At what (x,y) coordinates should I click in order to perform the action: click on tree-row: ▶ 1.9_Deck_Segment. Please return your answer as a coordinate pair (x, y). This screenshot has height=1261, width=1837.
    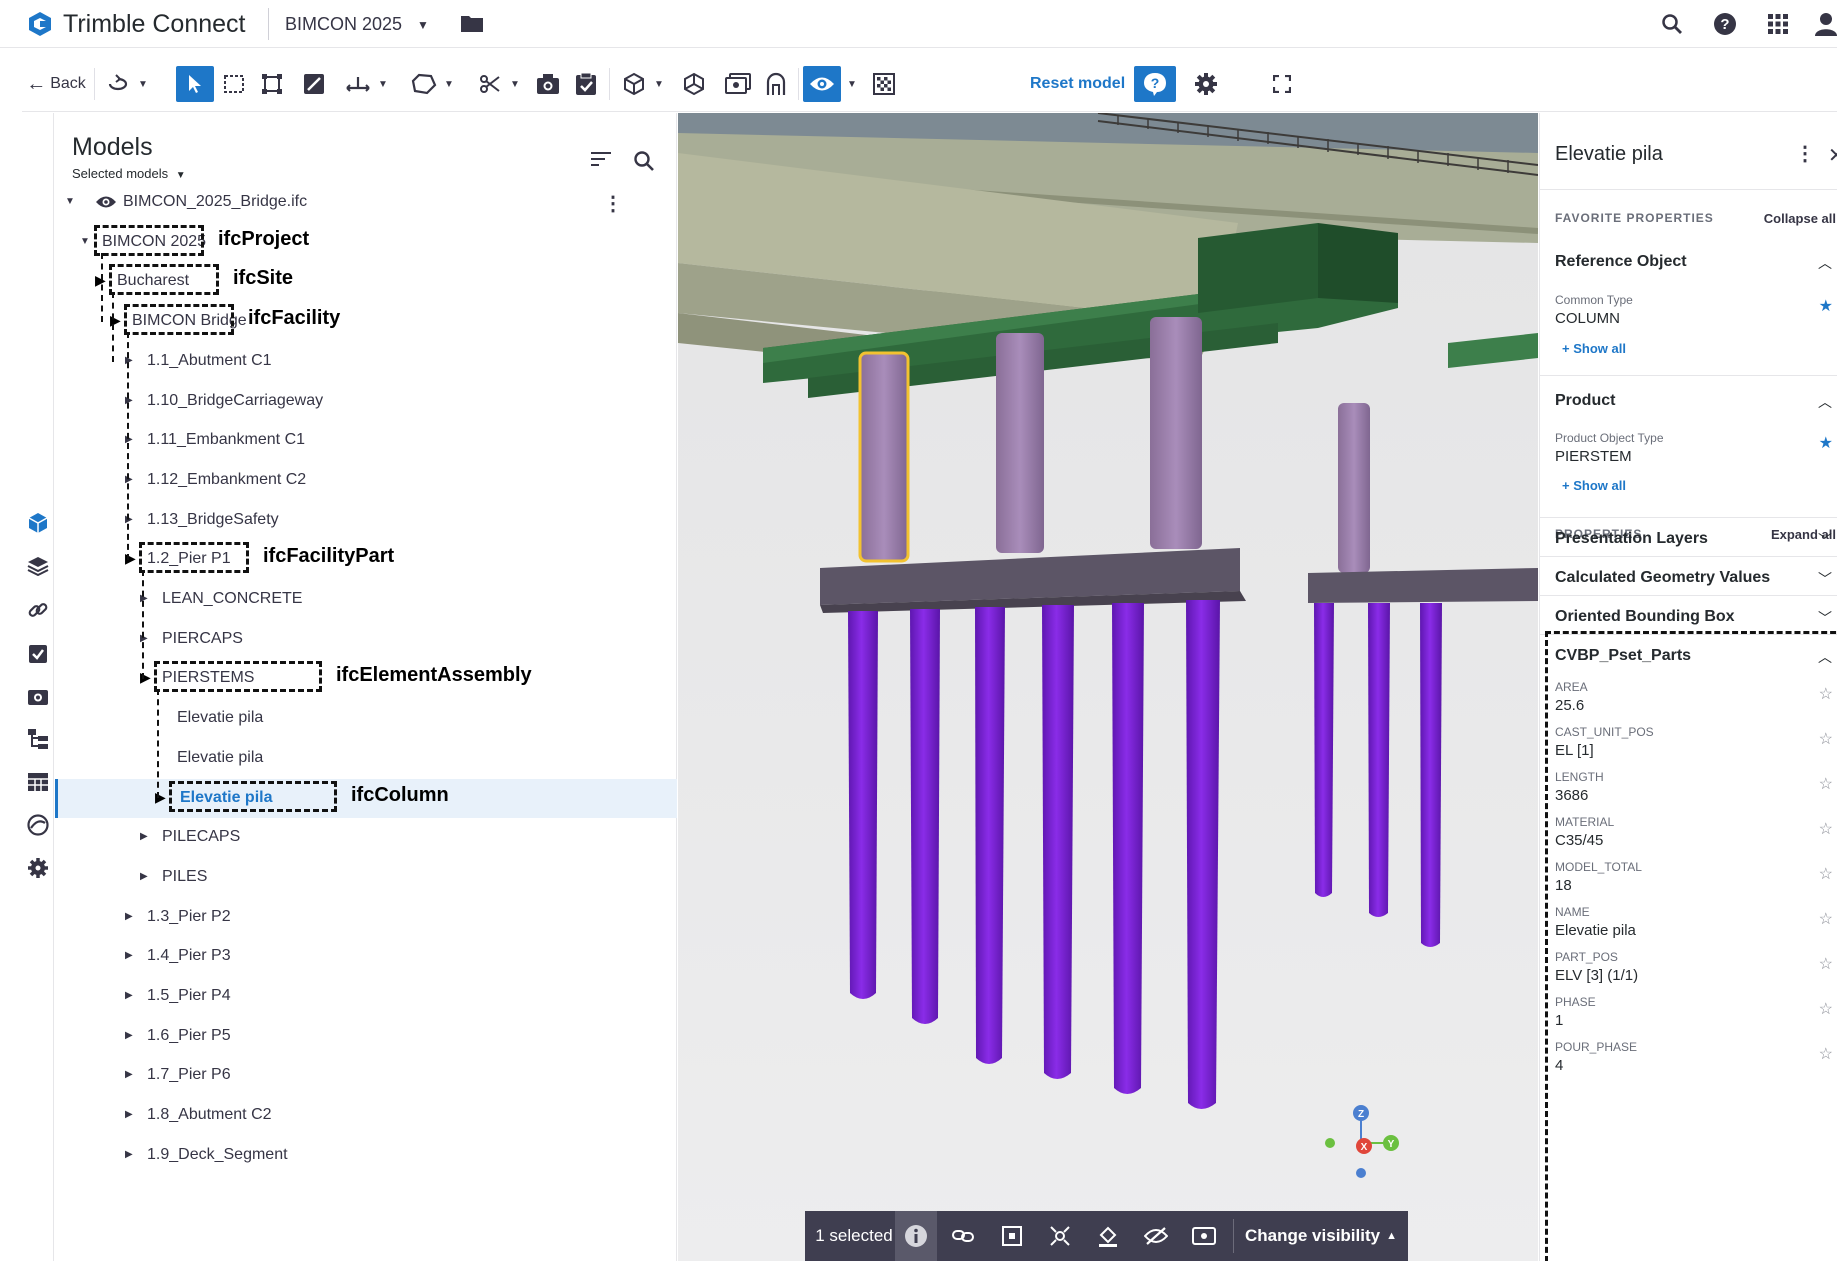
    Looking at the image, I should click on (366, 1155).